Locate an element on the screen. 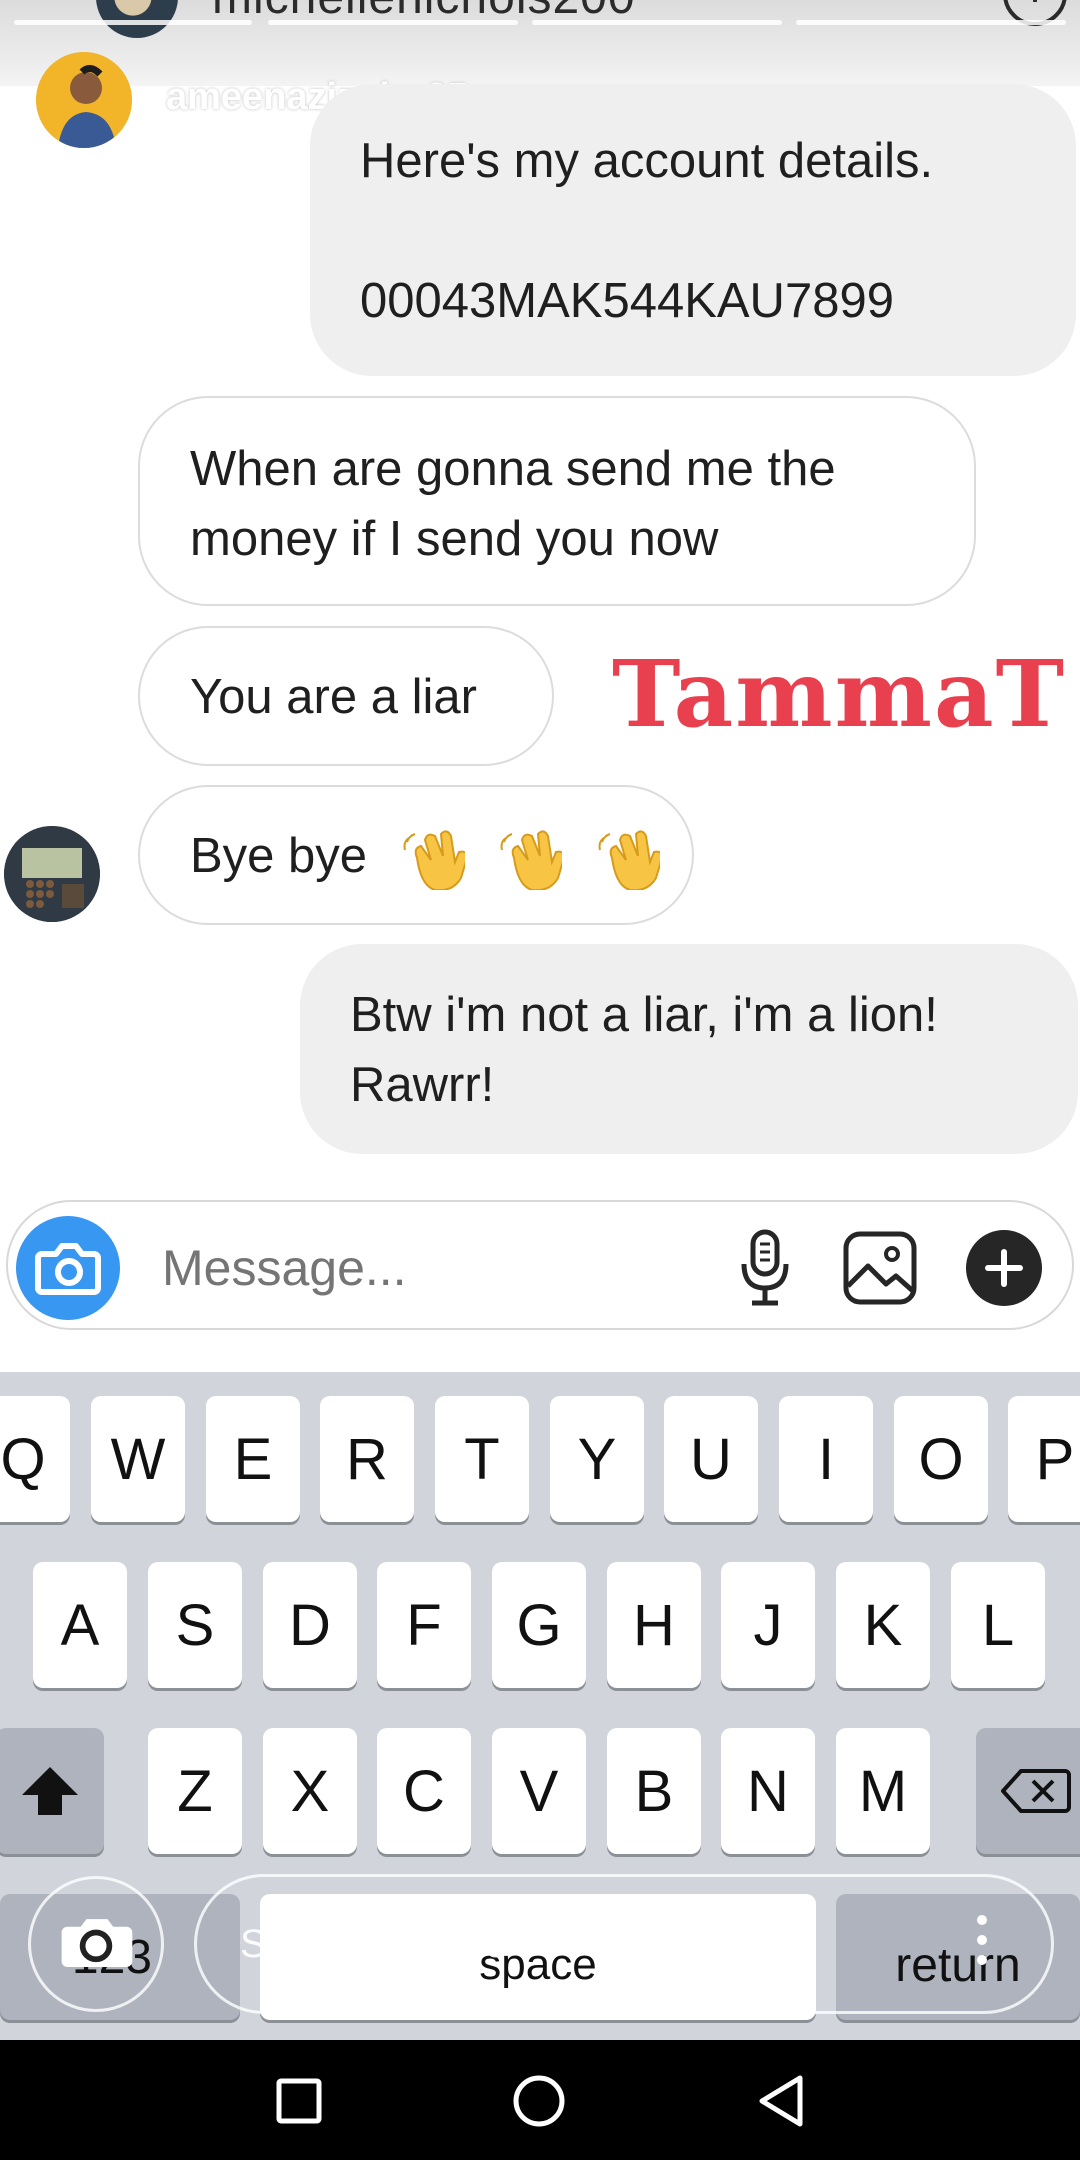  back-arrow-icon is located at coordinates (17, 8).